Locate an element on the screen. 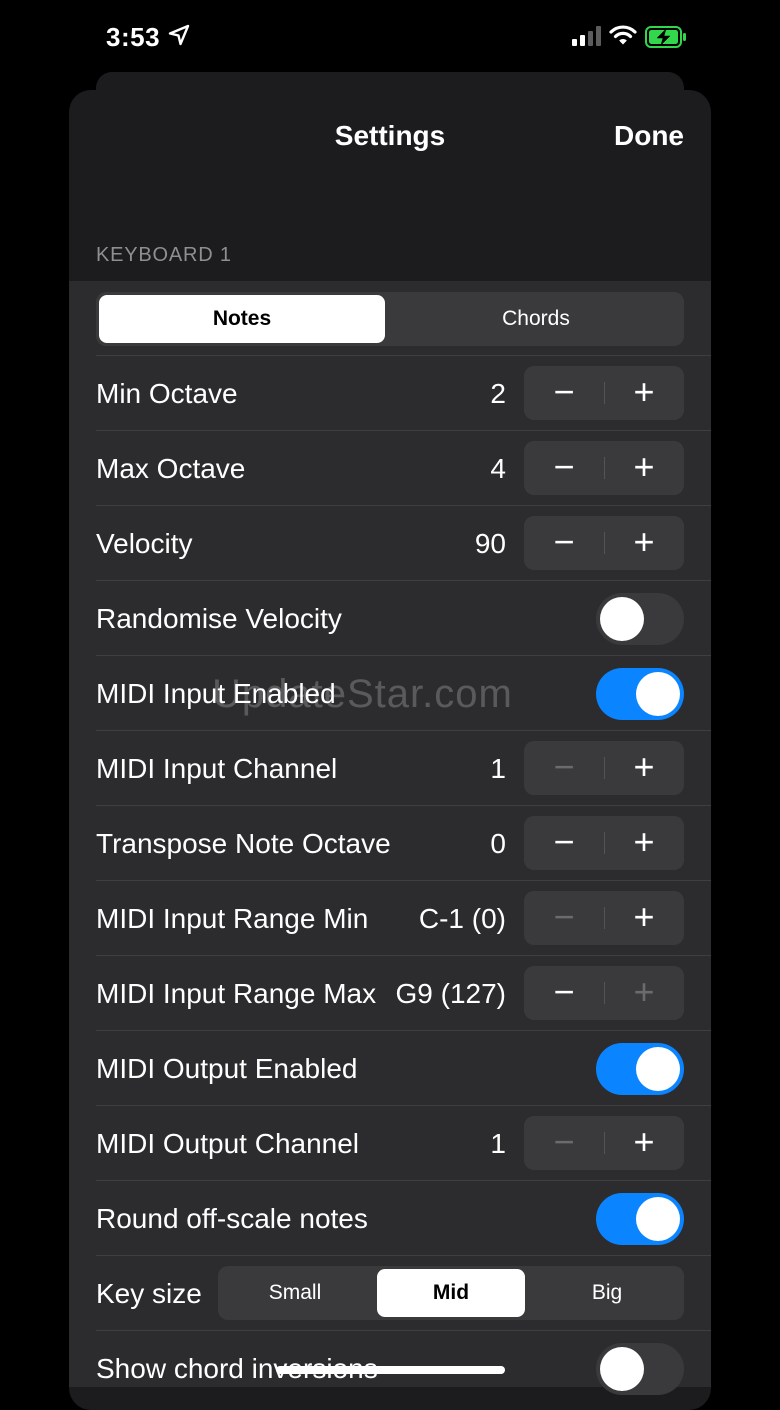  midi-input-range-min-stepper: − + is located at coordinates (604, 918).